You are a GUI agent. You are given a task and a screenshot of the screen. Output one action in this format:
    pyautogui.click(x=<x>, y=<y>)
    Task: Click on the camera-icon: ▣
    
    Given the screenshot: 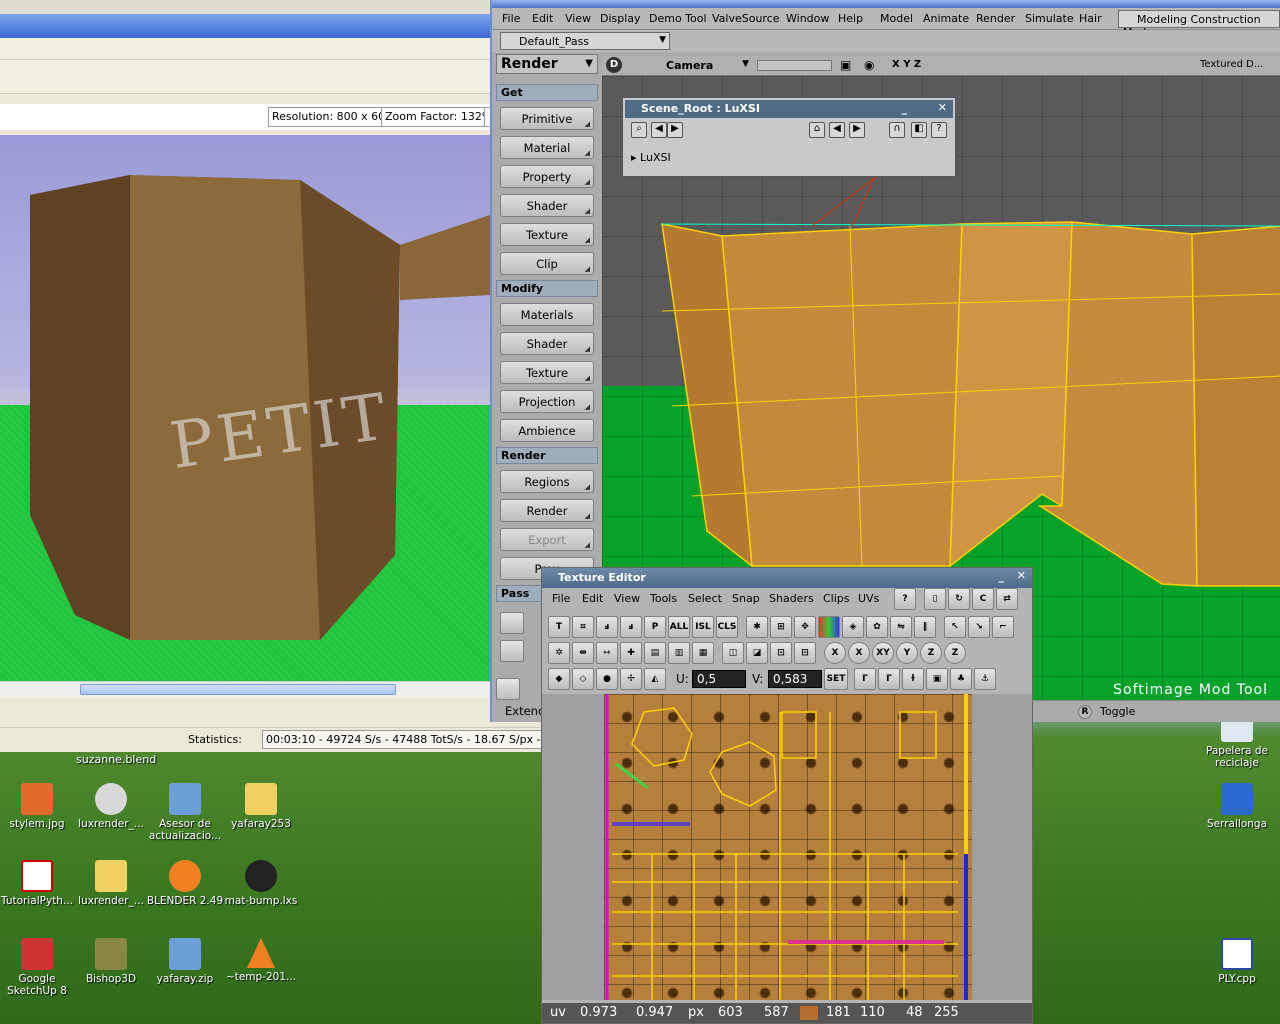 What is the action you would take?
    pyautogui.click(x=845, y=65)
    